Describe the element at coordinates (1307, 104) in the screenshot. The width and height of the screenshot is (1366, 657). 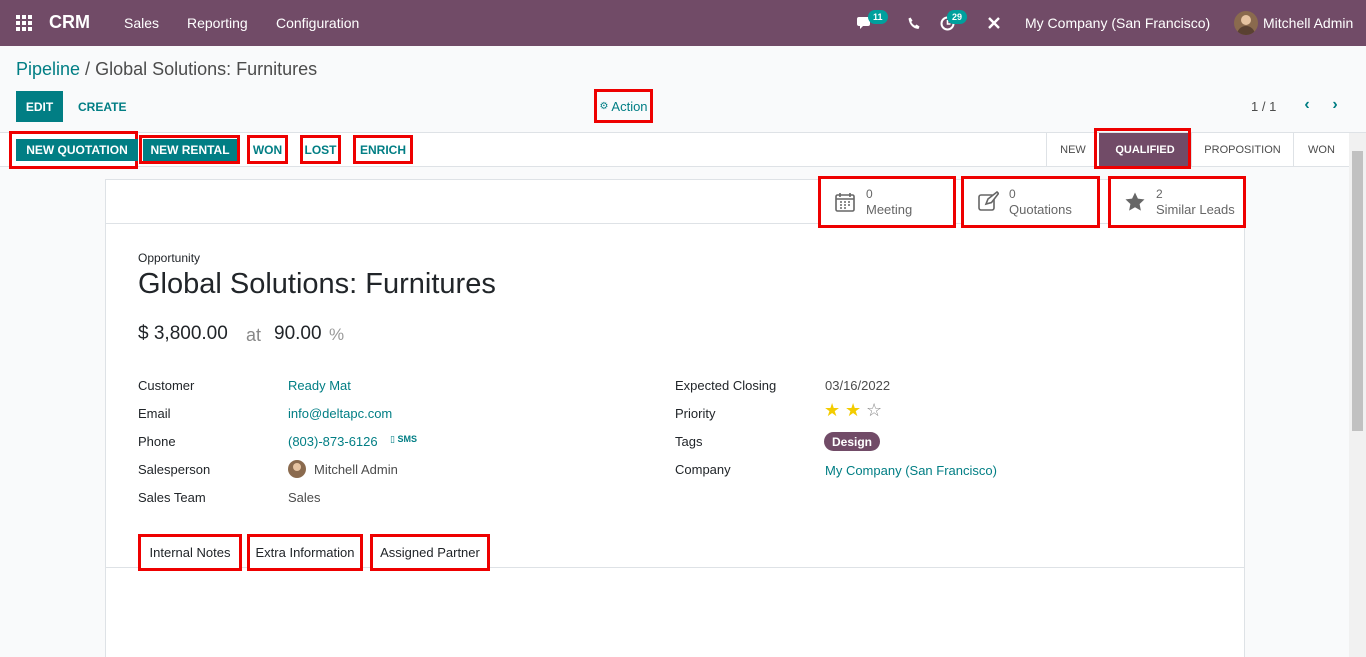
I see `pager-previous-icon: ‹` at that location.